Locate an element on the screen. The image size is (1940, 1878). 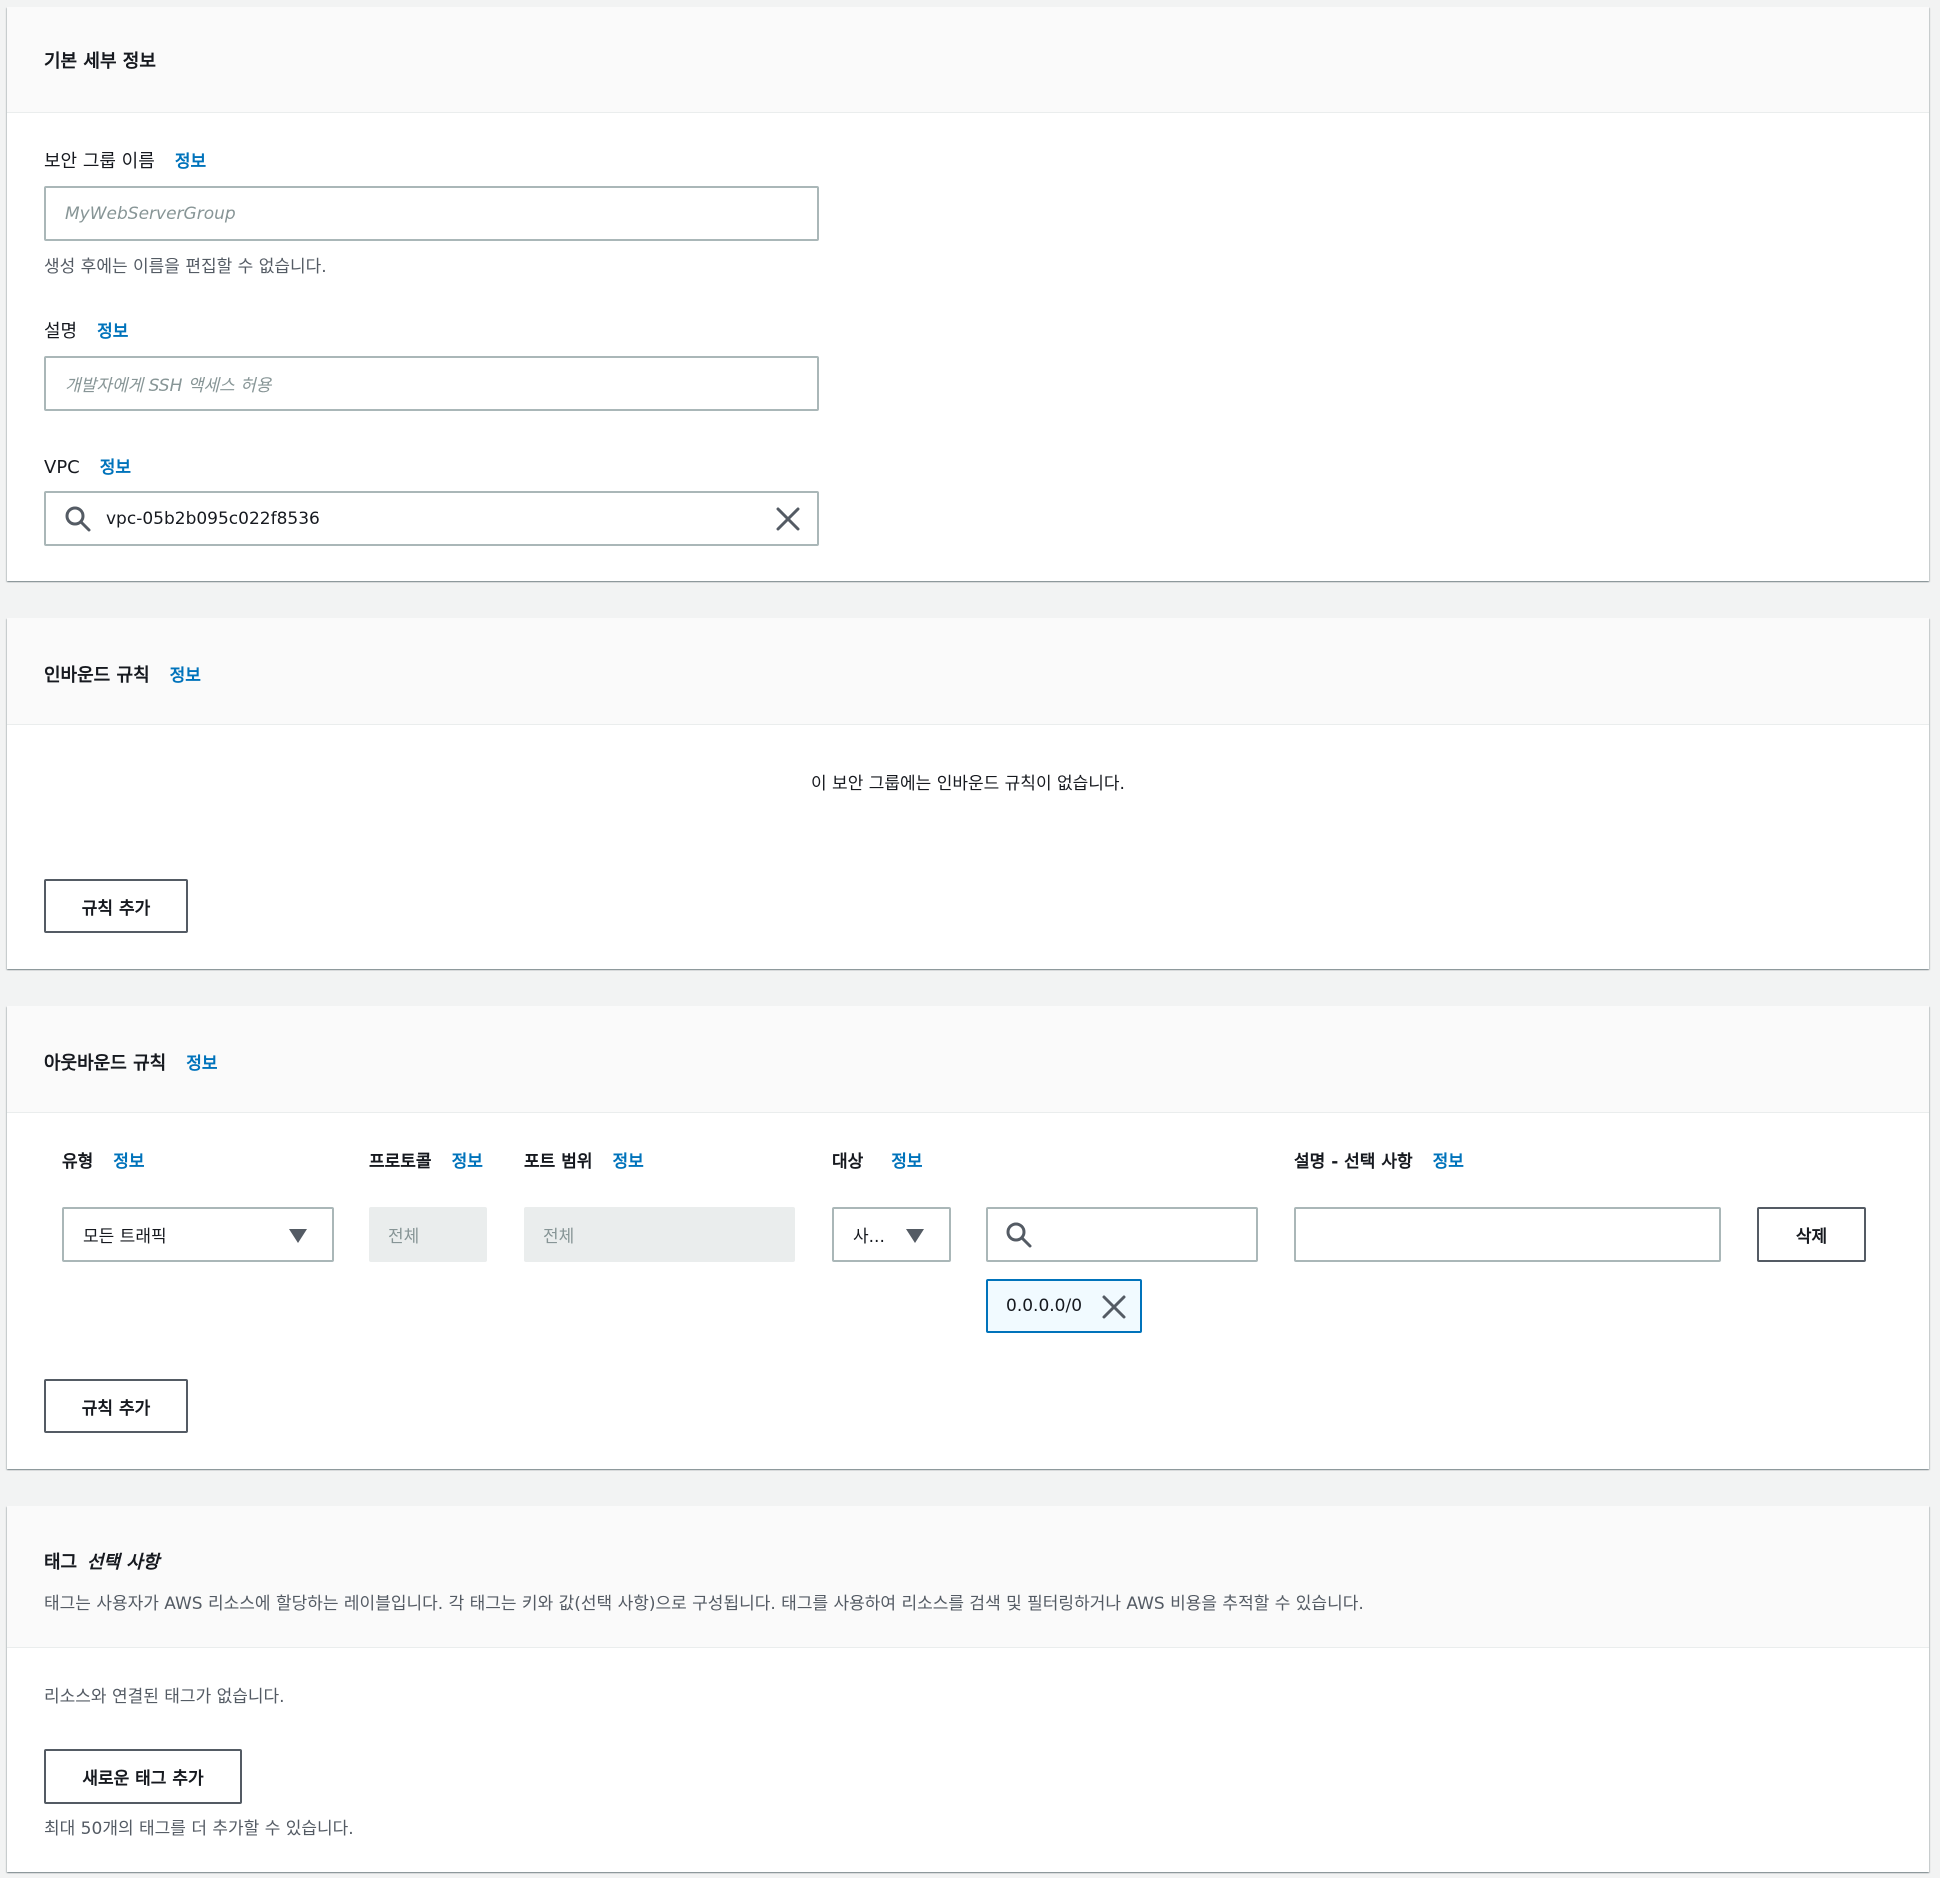
outbound-info-link: 정보 is located at coordinates (201, 1064).